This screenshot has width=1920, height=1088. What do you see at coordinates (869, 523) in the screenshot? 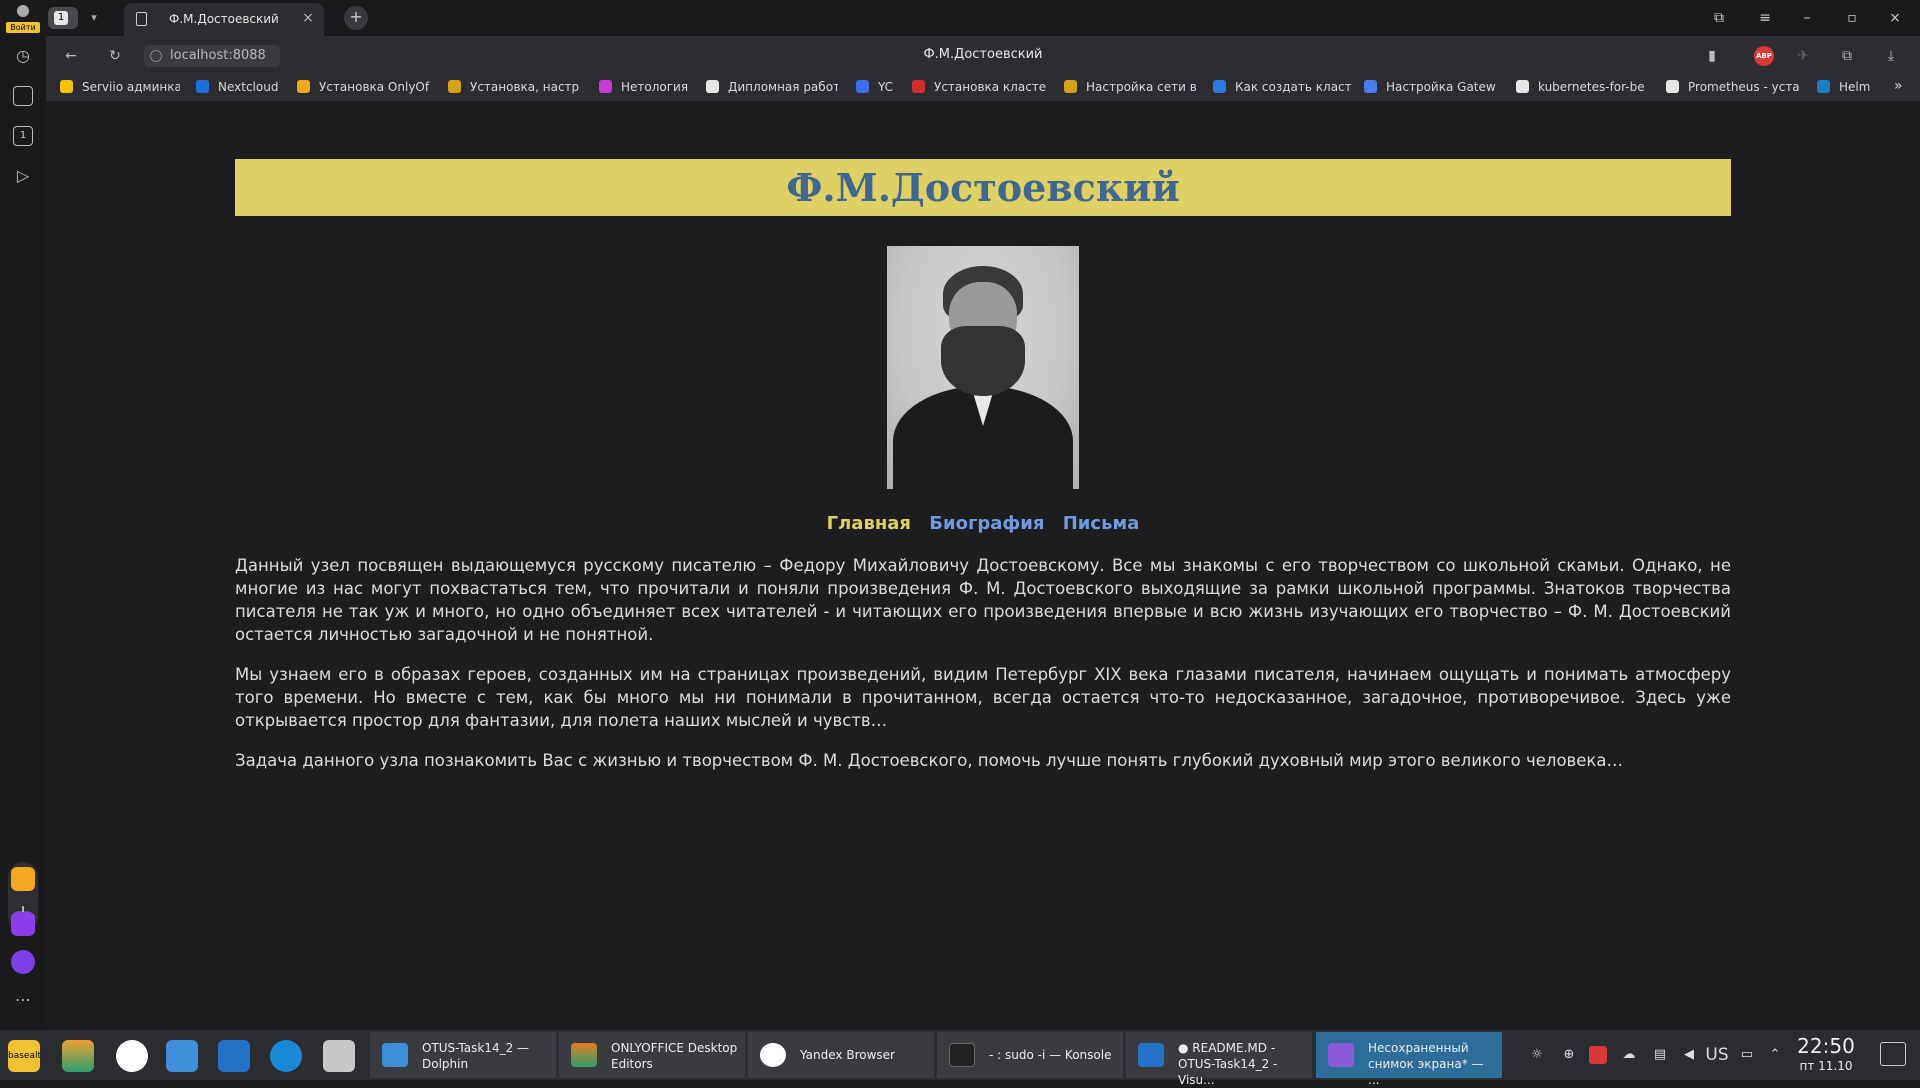
I see `nav-link-home: Главная` at bounding box center [869, 523].